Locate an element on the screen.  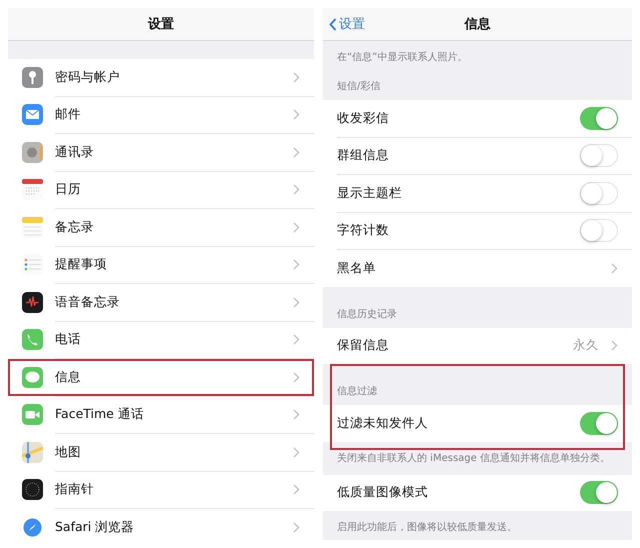
section-header: 短信/彩信 is located at coordinates (358, 86).